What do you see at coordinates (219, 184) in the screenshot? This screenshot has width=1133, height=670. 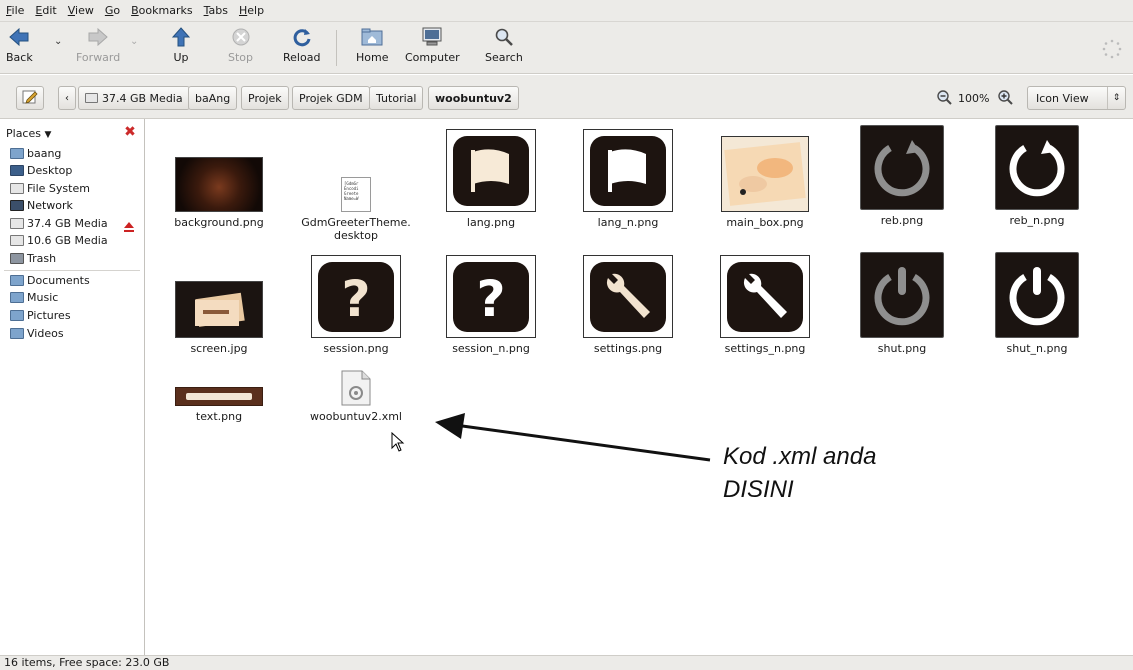 I see `image-thumbnail` at bounding box center [219, 184].